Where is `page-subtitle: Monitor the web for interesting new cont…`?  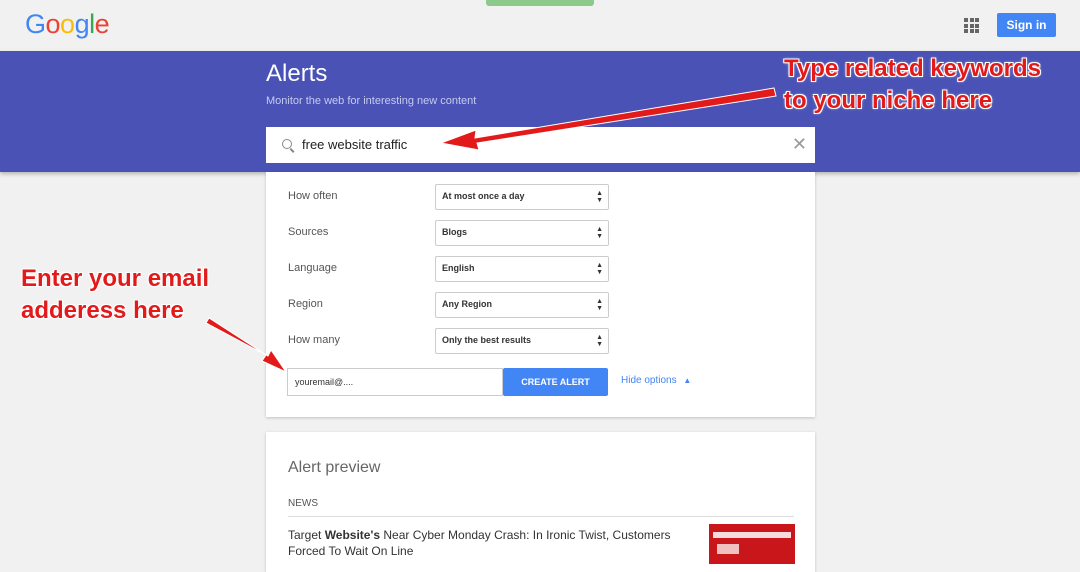 page-subtitle: Monitor the web for interesting new cont… is located at coordinates (371, 101).